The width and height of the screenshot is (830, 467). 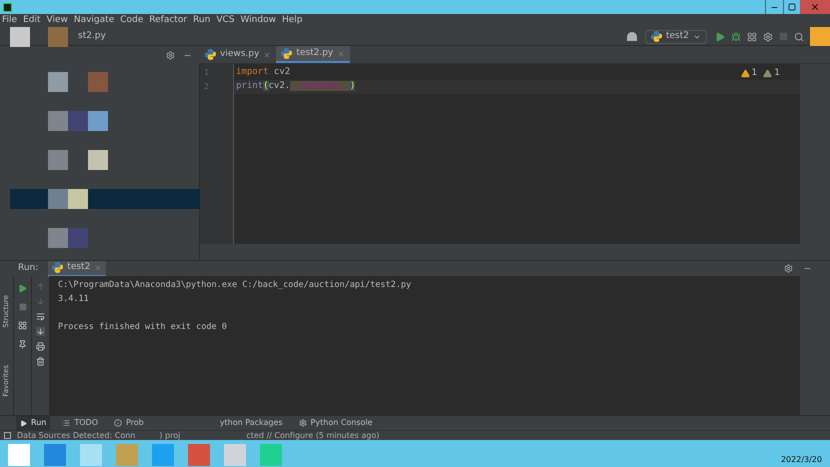 I want to click on status-icon, so click(x=7, y=435).